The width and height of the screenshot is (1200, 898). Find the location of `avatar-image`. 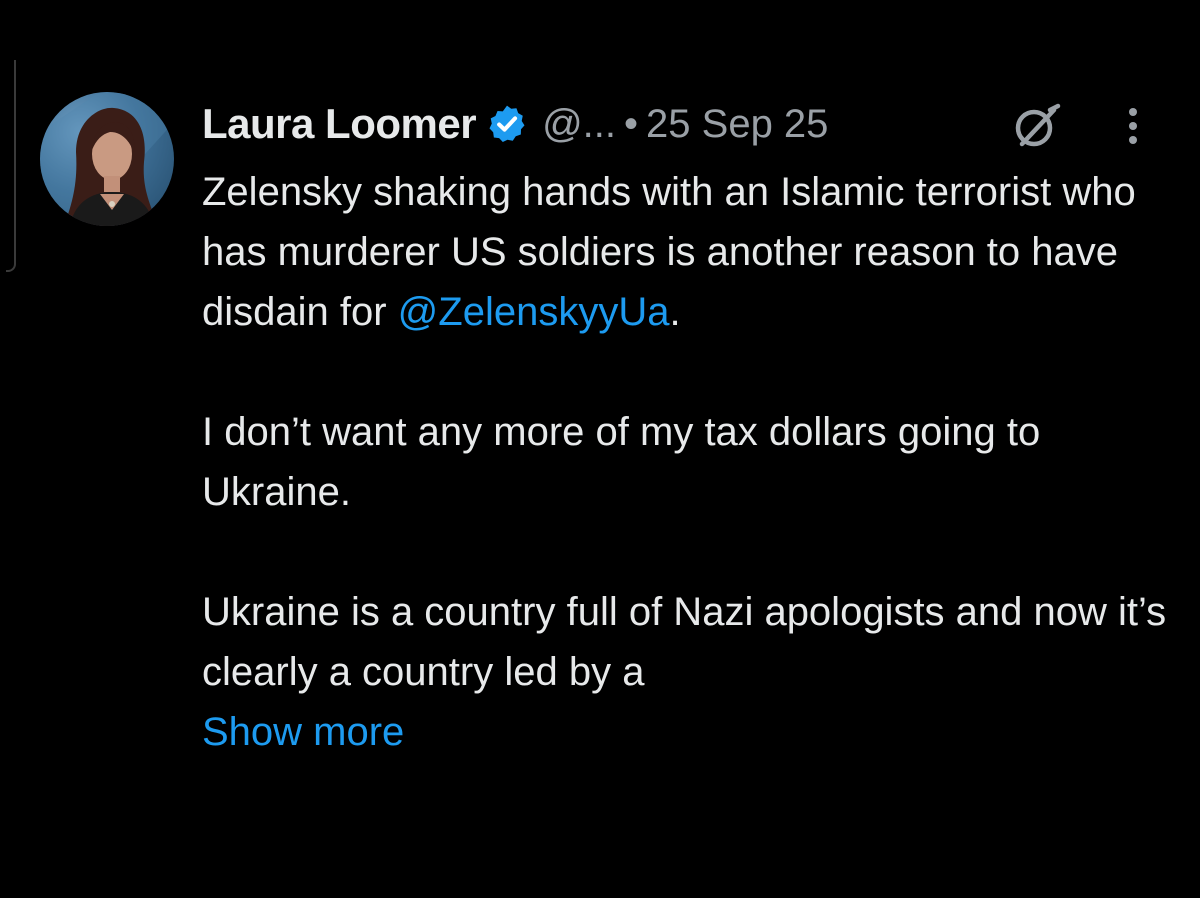

avatar-image is located at coordinates (107, 159).